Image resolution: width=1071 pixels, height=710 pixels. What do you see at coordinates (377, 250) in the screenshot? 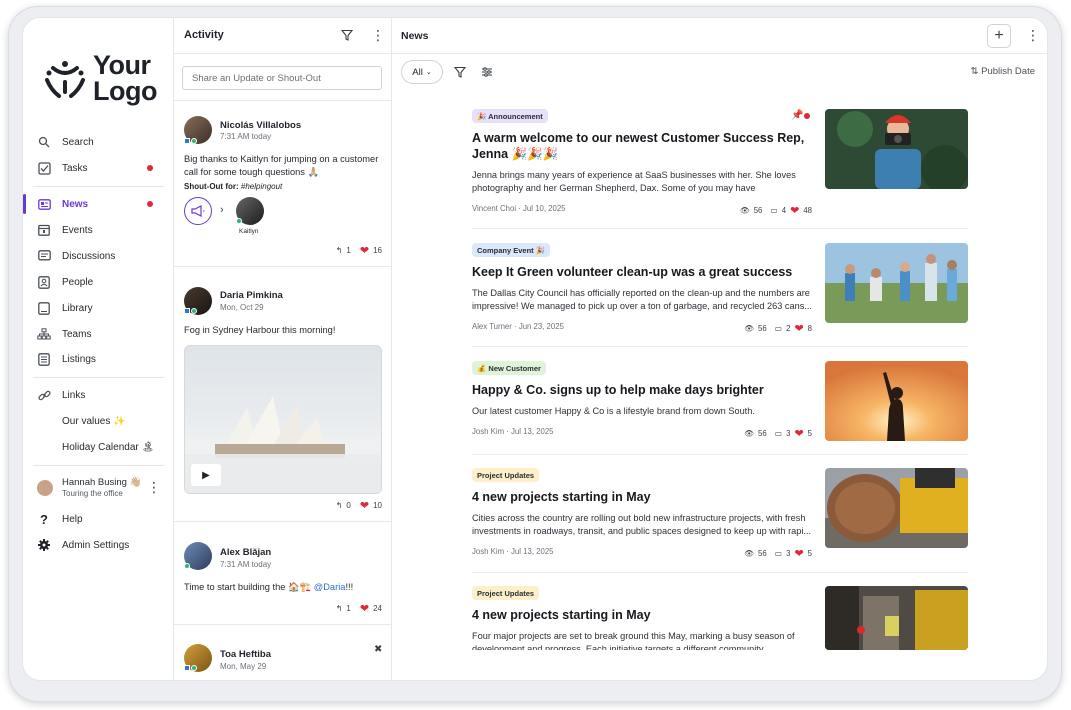
I see `like-count: 16` at bounding box center [377, 250].